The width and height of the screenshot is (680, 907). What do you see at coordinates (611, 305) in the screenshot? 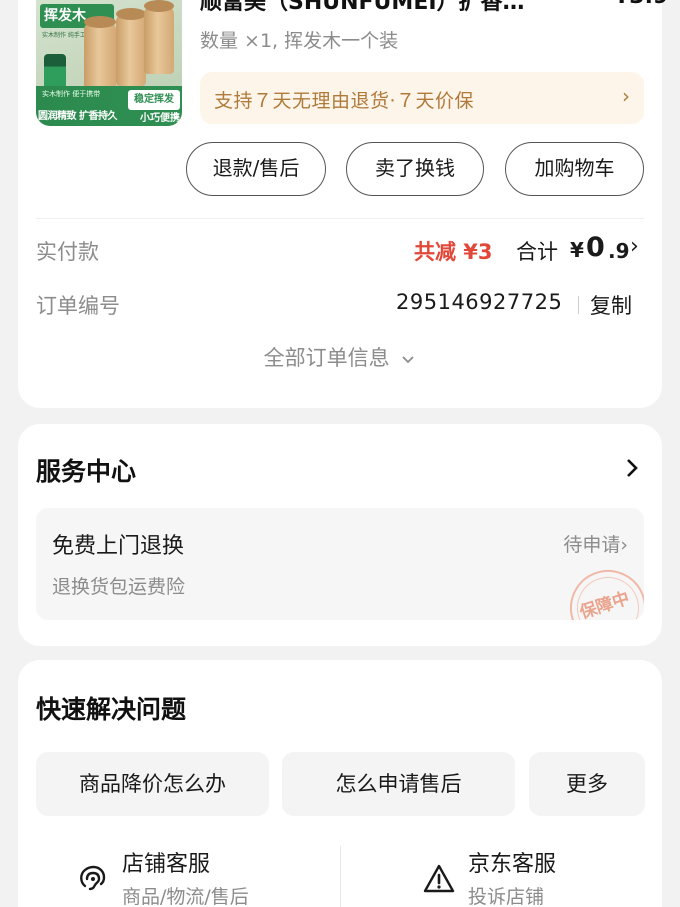
I see `copy-button: 复制` at bounding box center [611, 305].